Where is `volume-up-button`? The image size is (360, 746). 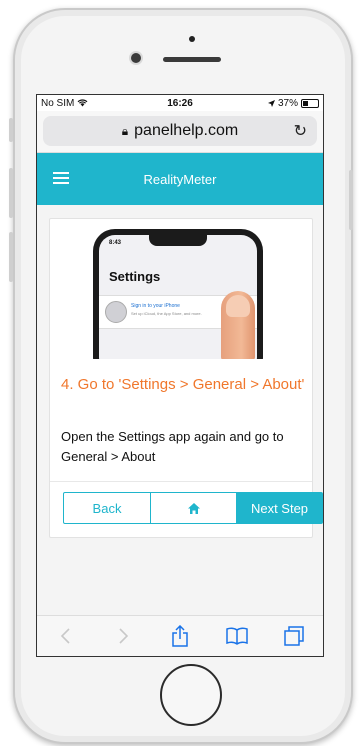 volume-up-button is located at coordinates (11, 193).